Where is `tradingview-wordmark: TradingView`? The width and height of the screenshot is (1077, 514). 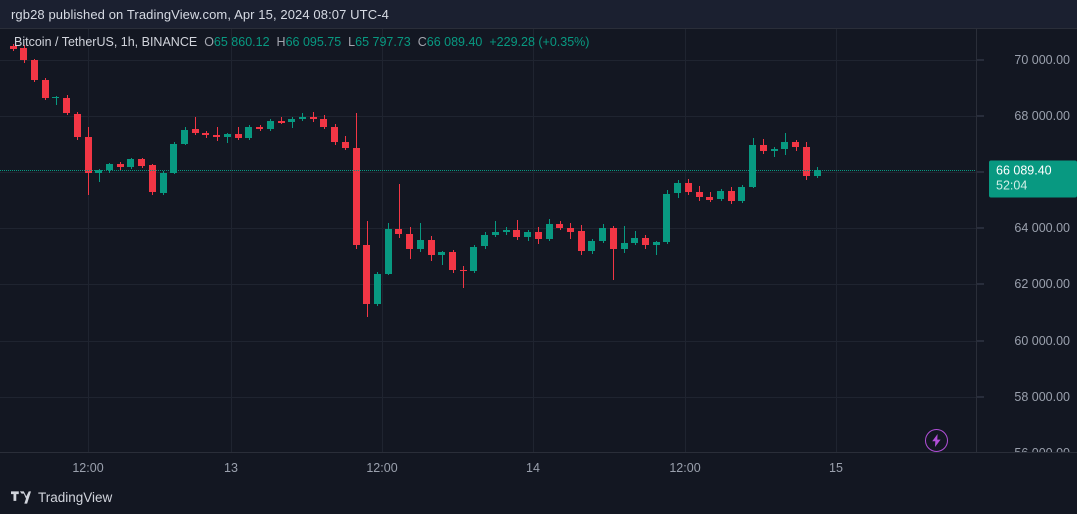 tradingview-wordmark: TradingView is located at coordinates (75, 497).